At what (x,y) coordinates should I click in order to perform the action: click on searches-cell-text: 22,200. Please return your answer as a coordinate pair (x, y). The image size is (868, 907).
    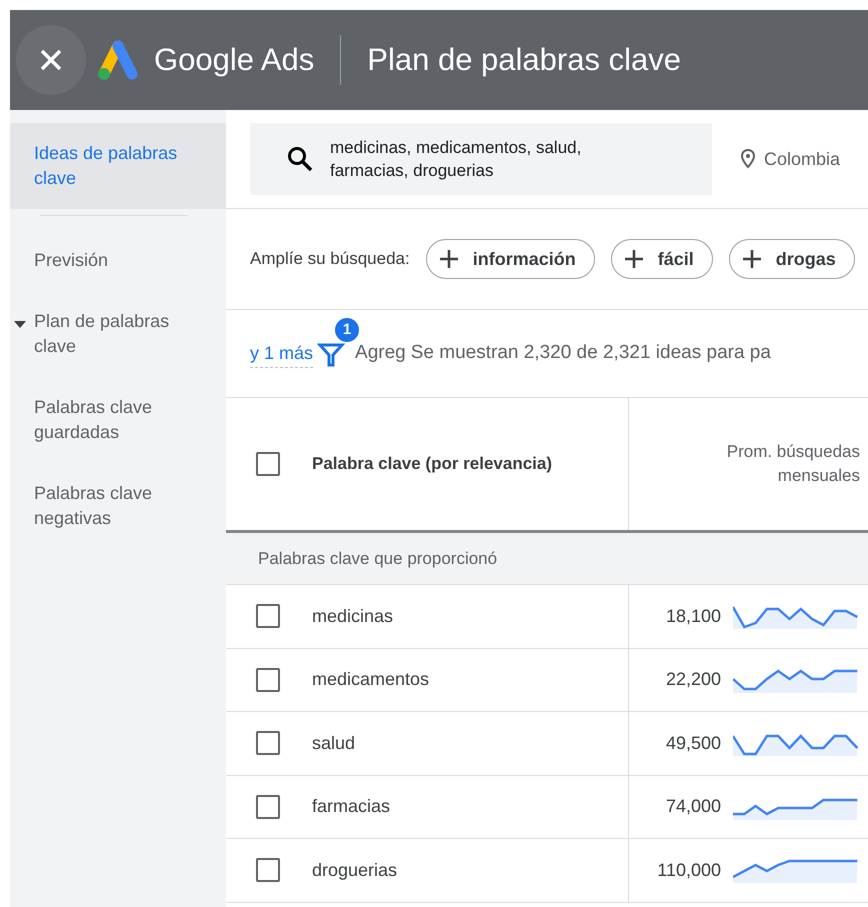
    Looking at the image, I should click on (692, 680).